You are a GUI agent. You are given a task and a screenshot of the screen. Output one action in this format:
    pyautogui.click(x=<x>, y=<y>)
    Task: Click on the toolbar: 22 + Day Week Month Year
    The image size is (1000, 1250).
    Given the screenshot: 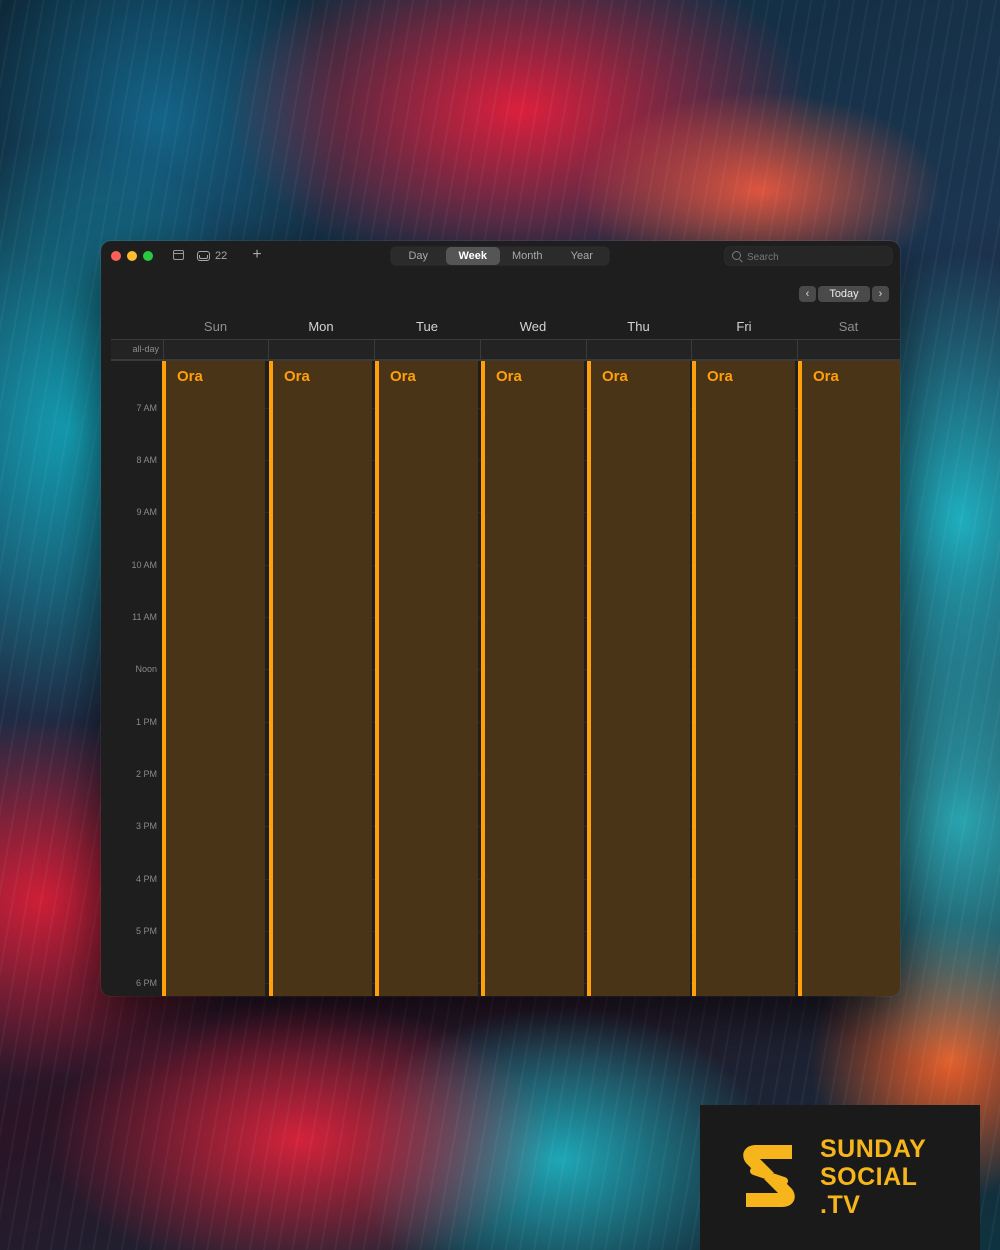 What is the action you would take?
    pyautogui.click(x=500, y=256)
    